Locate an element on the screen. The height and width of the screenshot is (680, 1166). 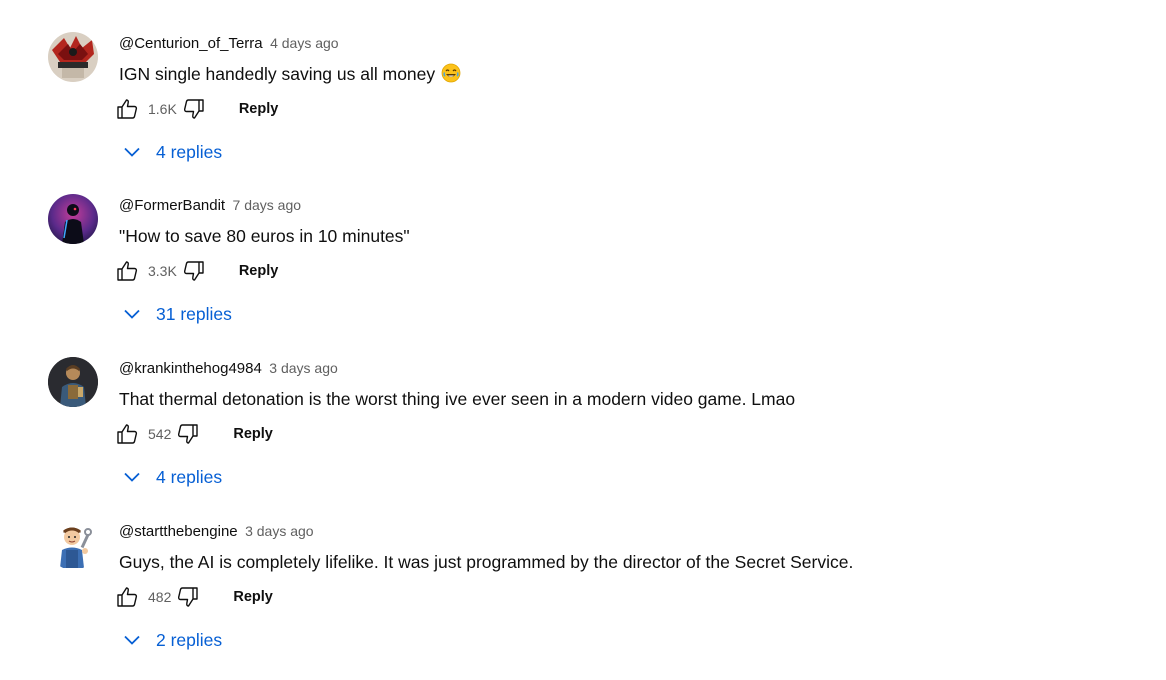
comment-actions: 3.3K Reply is located at coordinates (196, 271).